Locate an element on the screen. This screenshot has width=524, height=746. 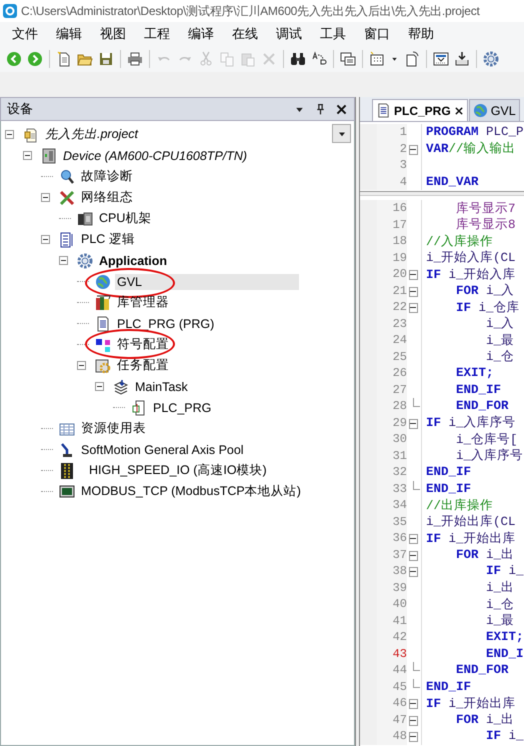
page-icon is located at coordinates (412, 58).